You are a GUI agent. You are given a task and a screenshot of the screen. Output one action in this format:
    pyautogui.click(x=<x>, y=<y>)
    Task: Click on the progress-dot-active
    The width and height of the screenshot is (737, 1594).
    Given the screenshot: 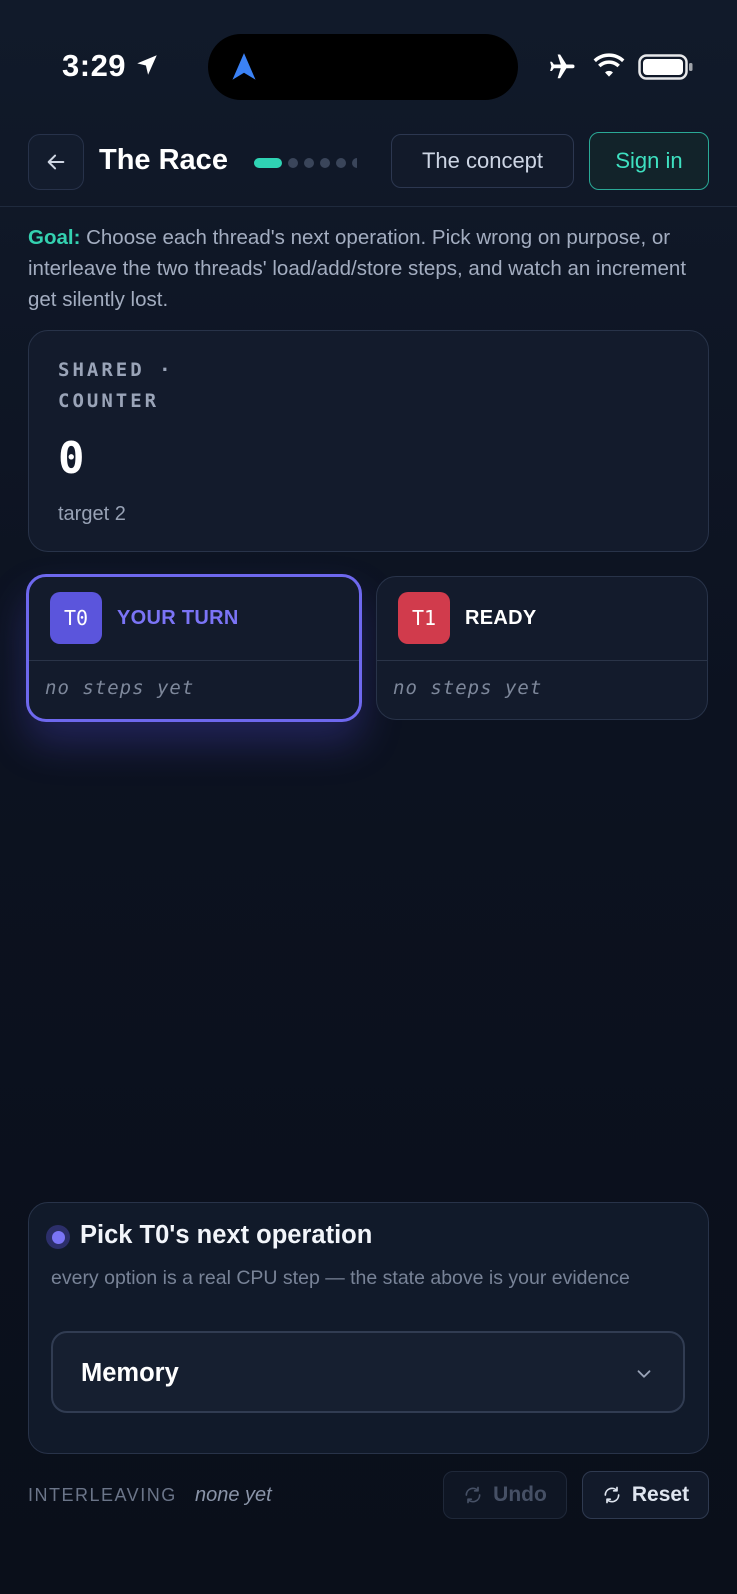 What is the action you would take?
    pyautogui.click(x=268, y=163)
    